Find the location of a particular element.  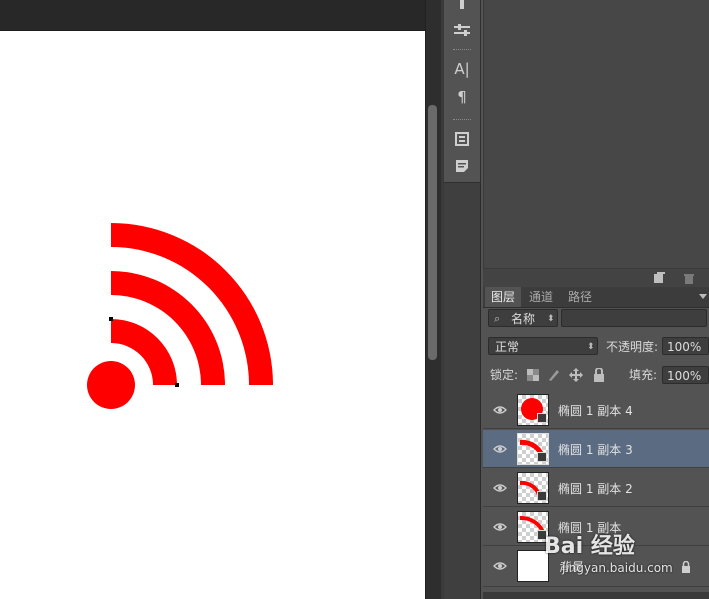

brush-preset-icon is located at coordinates (462, 9).